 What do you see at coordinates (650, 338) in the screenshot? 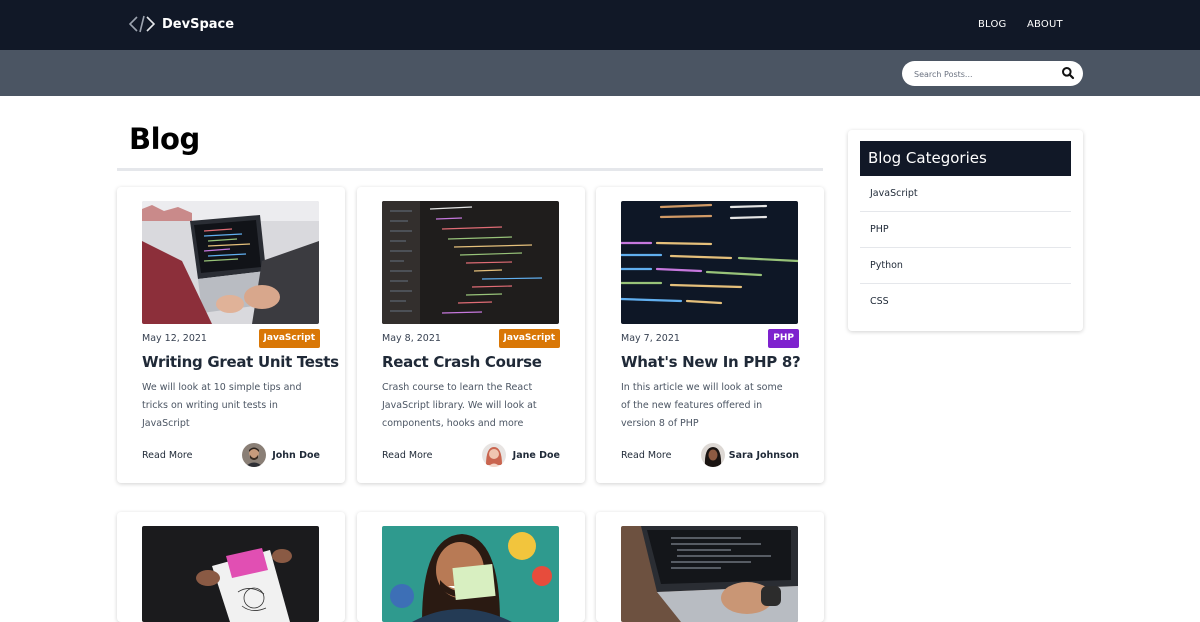
I see `post-date: May 7, 2021` at bounding box center [650, 338].